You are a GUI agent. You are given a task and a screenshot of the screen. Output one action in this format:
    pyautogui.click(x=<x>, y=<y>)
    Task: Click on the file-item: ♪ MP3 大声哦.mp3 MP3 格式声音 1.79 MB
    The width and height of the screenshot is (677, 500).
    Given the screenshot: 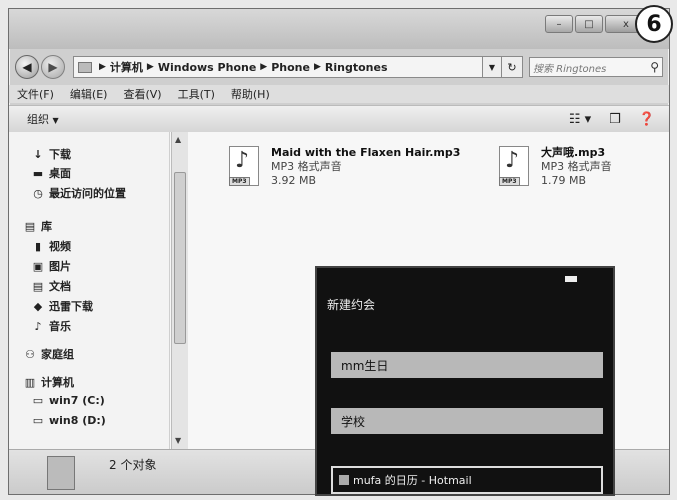 What is the action you would take?
    pyautogui.click(x=554, y=167)
    